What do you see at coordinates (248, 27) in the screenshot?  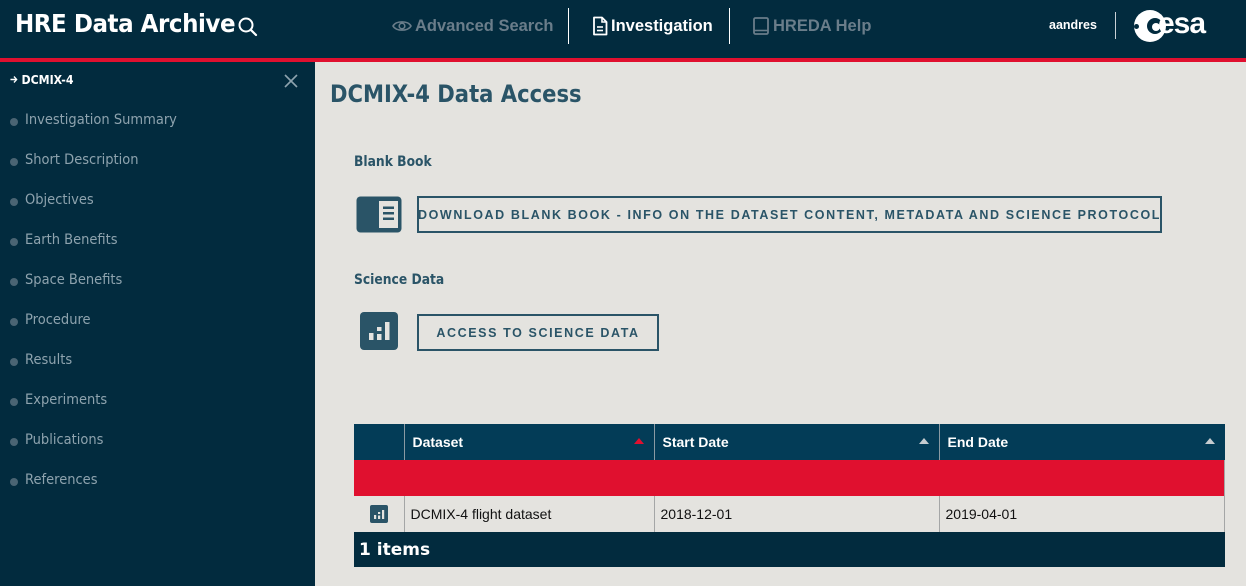 I see `search-icon` at bounding box center [248, 27].